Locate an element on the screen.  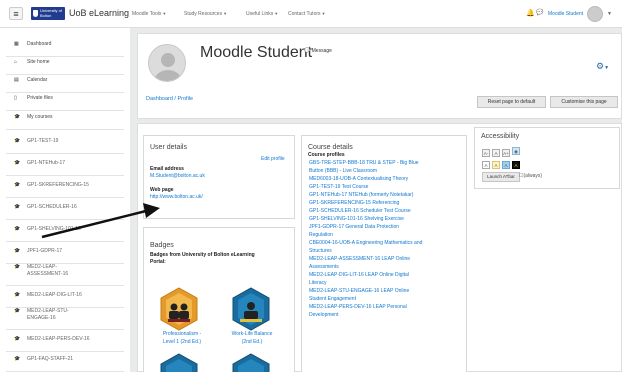
site-brand: UoB eLearning is located at coordinates (99, 13).